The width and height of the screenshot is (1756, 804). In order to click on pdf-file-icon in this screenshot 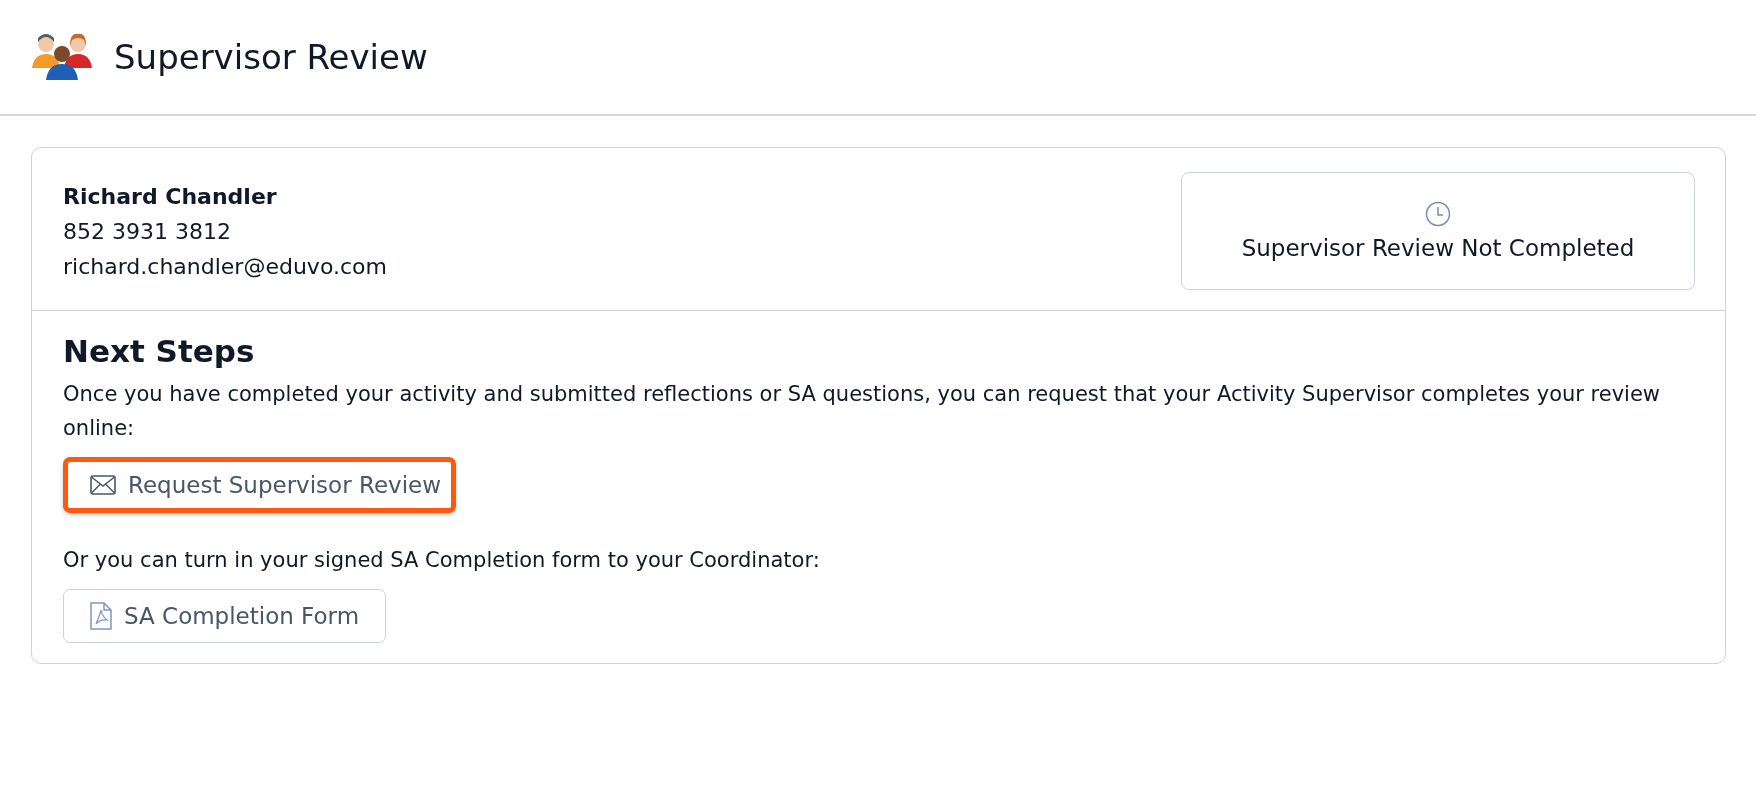, I will do `click(101, 616)`.